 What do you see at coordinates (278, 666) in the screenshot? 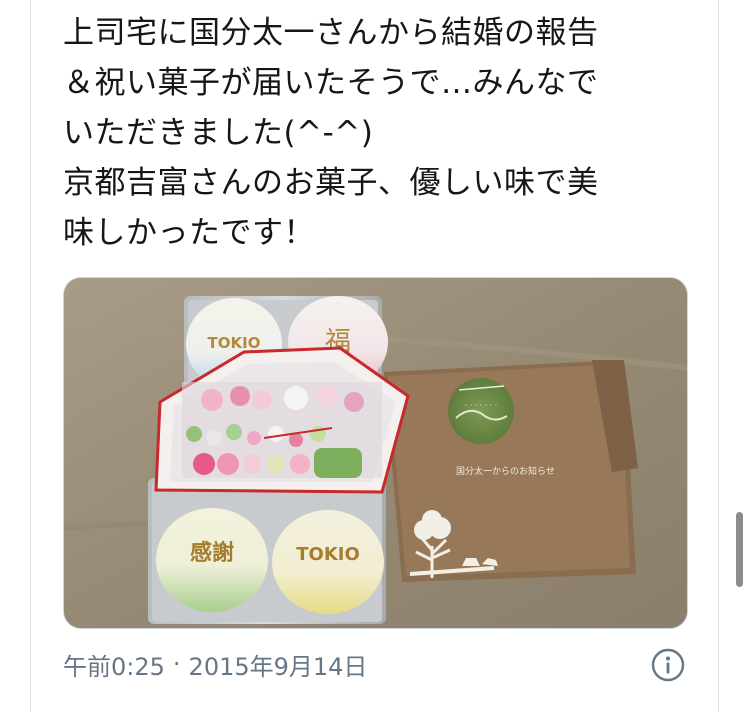
I see `tweet-date: 2015年9月14日` at bounding box center [278, 666].